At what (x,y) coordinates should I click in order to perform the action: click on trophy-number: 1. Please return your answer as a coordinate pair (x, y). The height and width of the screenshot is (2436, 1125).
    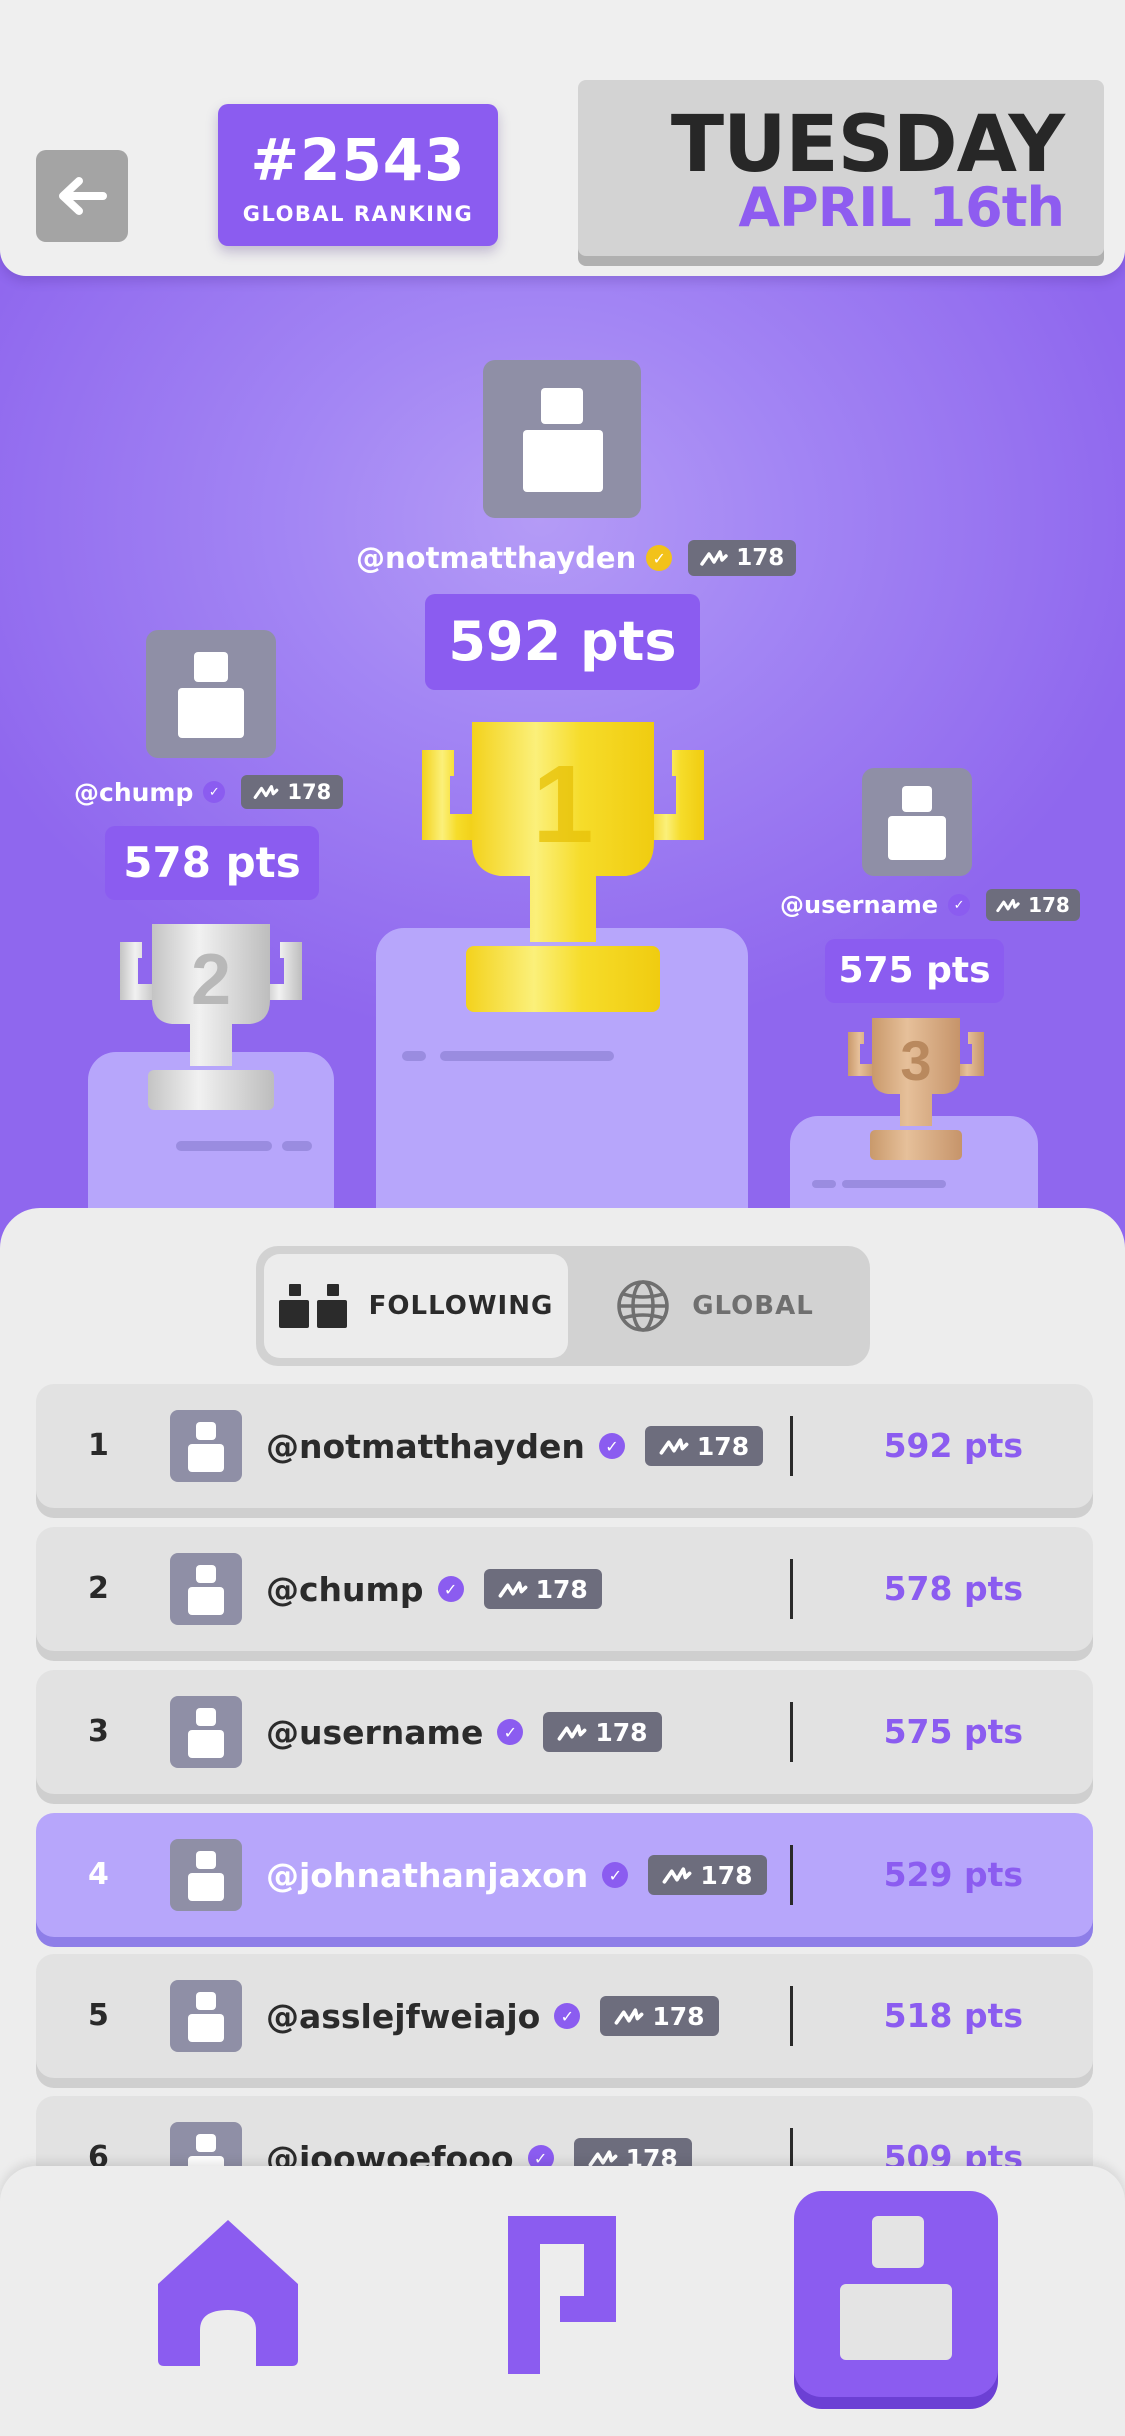
    Looking at the image, I should click on (562, 804).